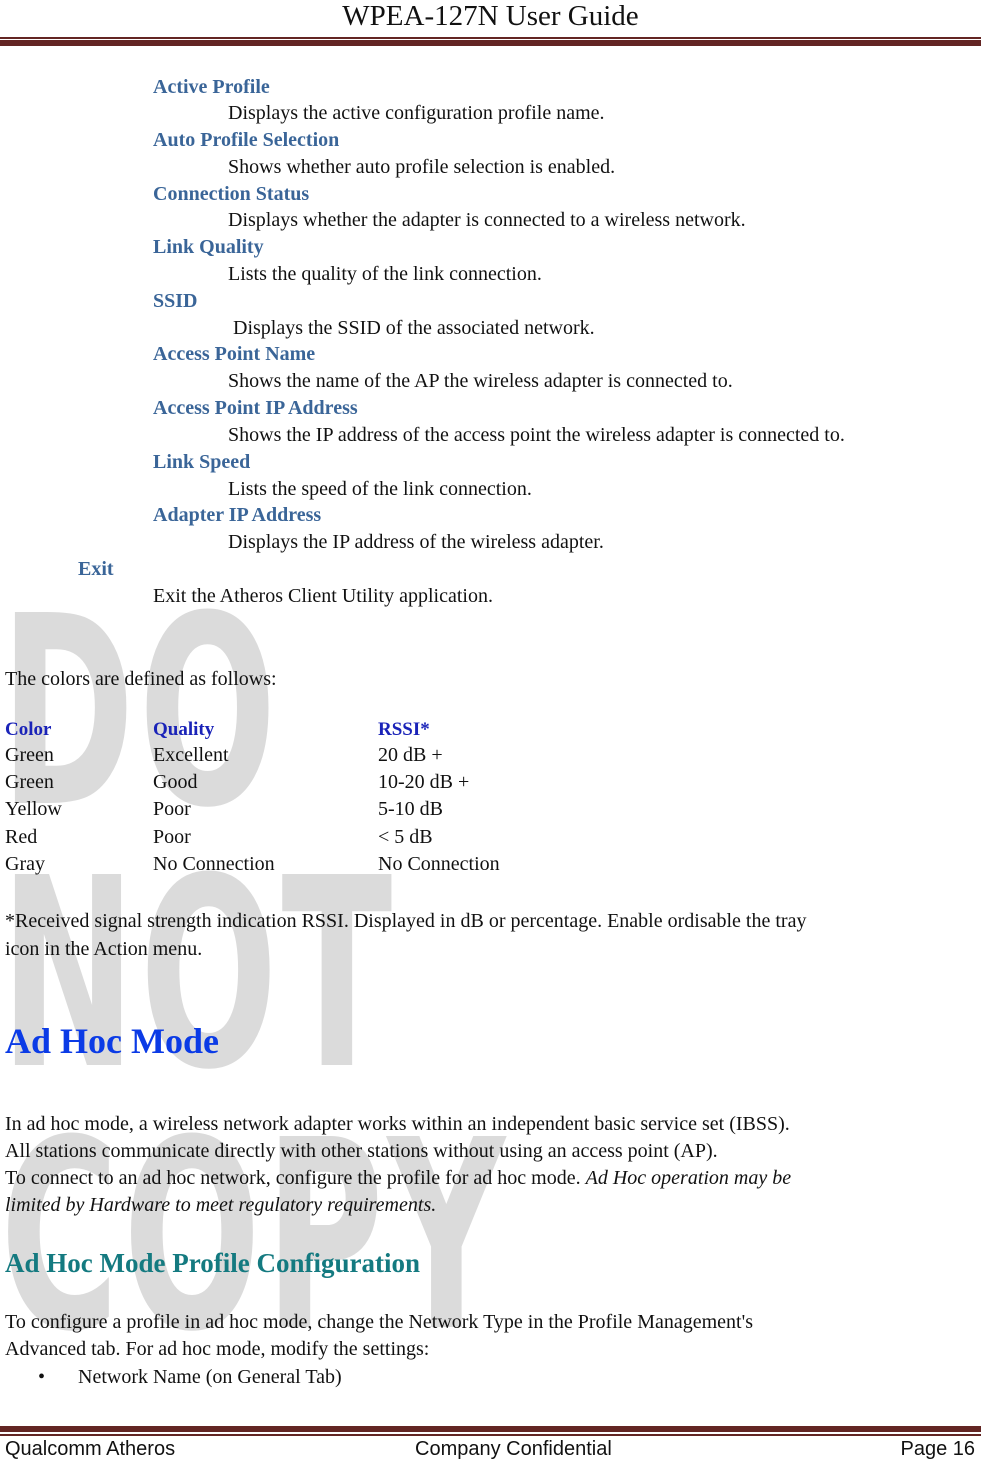 This screenshot has width=981, height=1464. What do you see at coordinates (513, 1449) in the screenshot?
I see `footer-confidential: Company Confidential` at bounding box center [513, 1449].